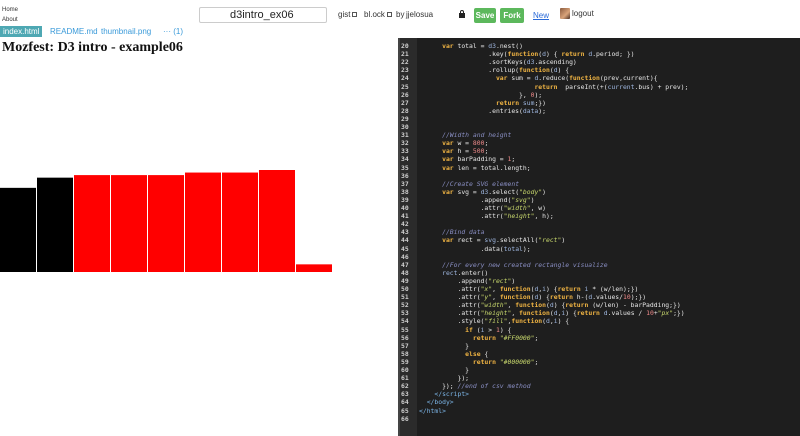 The image size is (800, 436). I want to click on line-number: 51, so click(405, 297).